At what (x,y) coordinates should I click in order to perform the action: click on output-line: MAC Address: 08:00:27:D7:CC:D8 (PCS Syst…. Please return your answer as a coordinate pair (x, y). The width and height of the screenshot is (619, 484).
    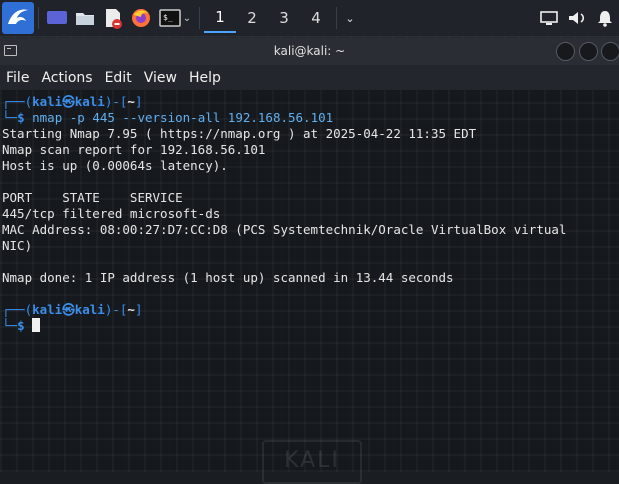
    Looking at the image, I should click on (284, 229).